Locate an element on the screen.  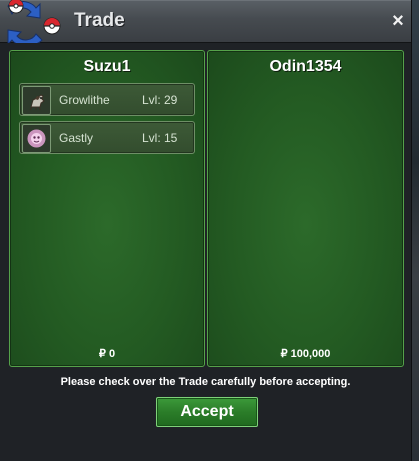
pokemon-level: Lvl: 15 is located at coordinates (160, 138).